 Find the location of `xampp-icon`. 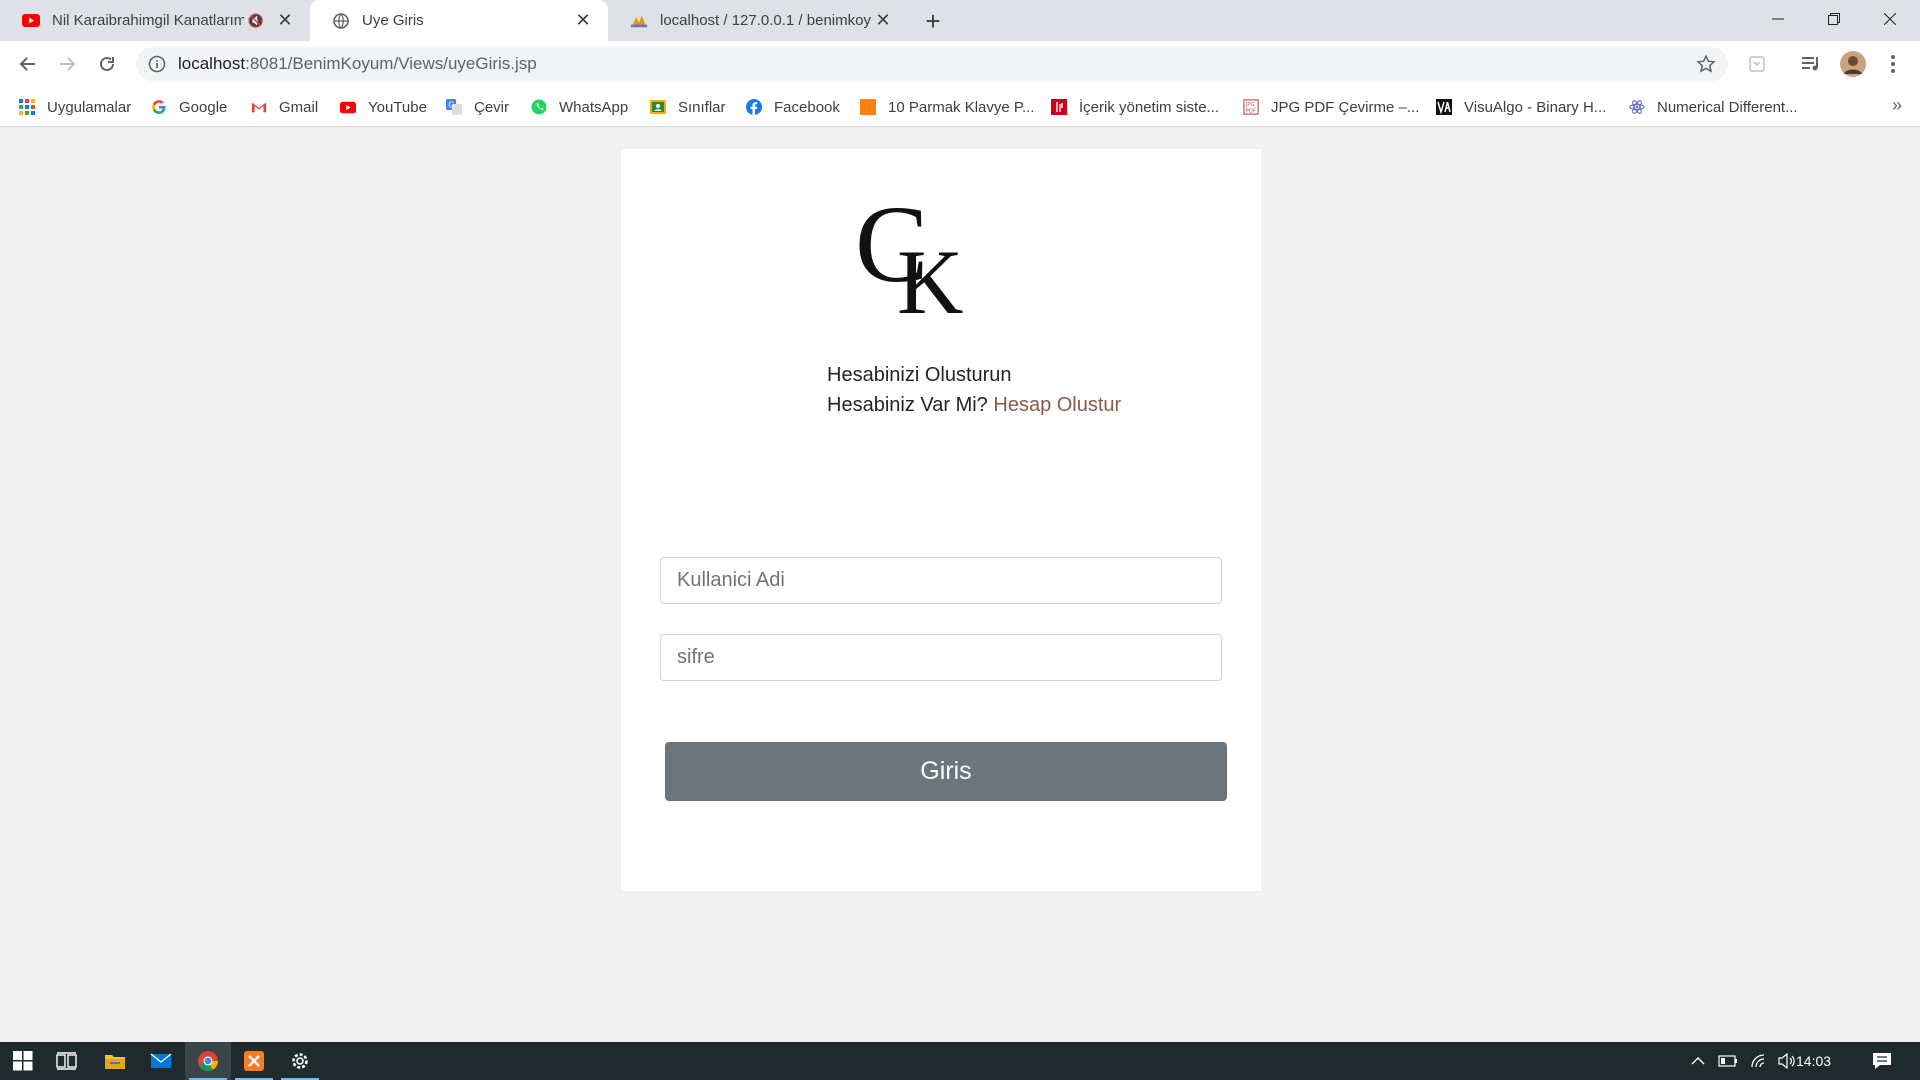

xampp-icon is located at coordinates (254, 1061).